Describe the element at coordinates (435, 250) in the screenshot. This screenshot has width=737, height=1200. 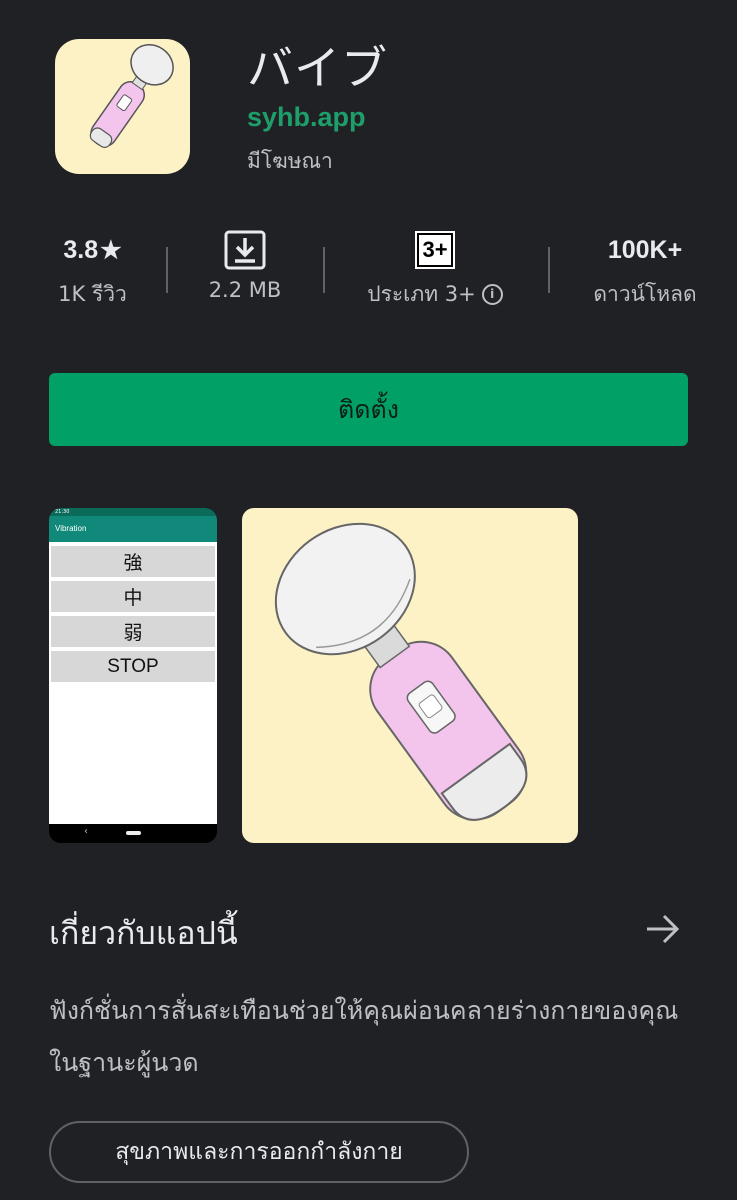
I see `age-rating-badge: 3+` at that location.